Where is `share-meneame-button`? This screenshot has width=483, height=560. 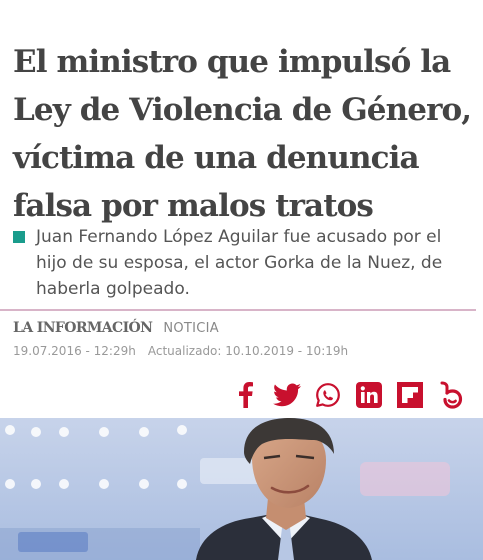
share-meneame-button is located at coordinates (451, 395).